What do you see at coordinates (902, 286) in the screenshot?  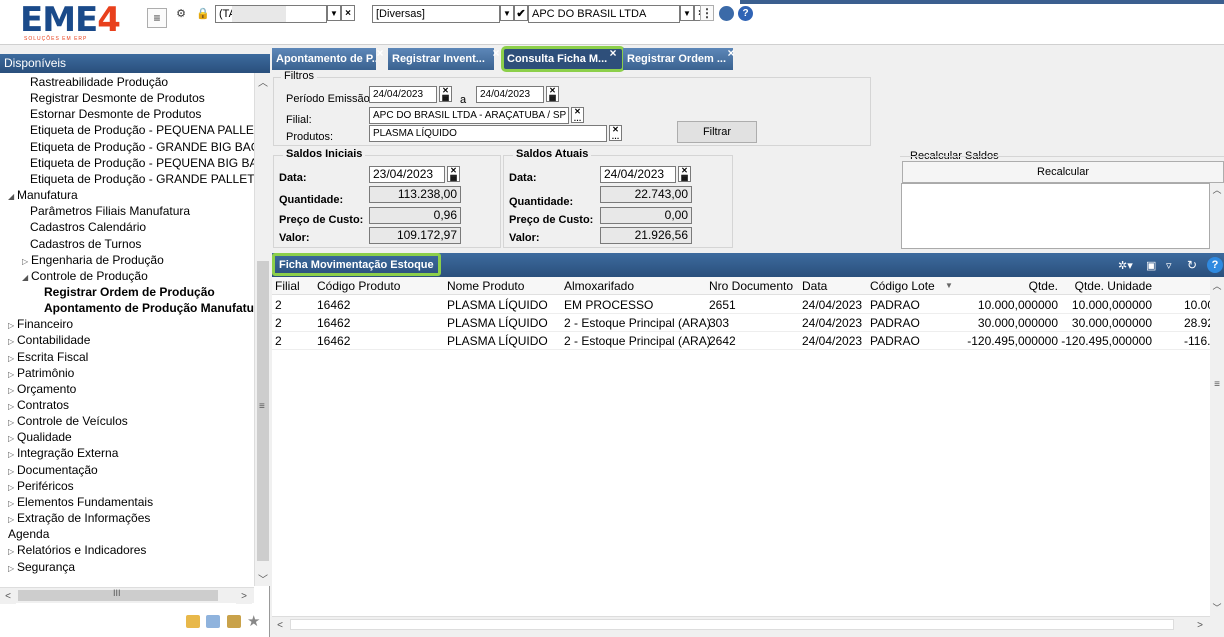 I see `grid-column-header: Código Lote` at bounding box center [902, 286].